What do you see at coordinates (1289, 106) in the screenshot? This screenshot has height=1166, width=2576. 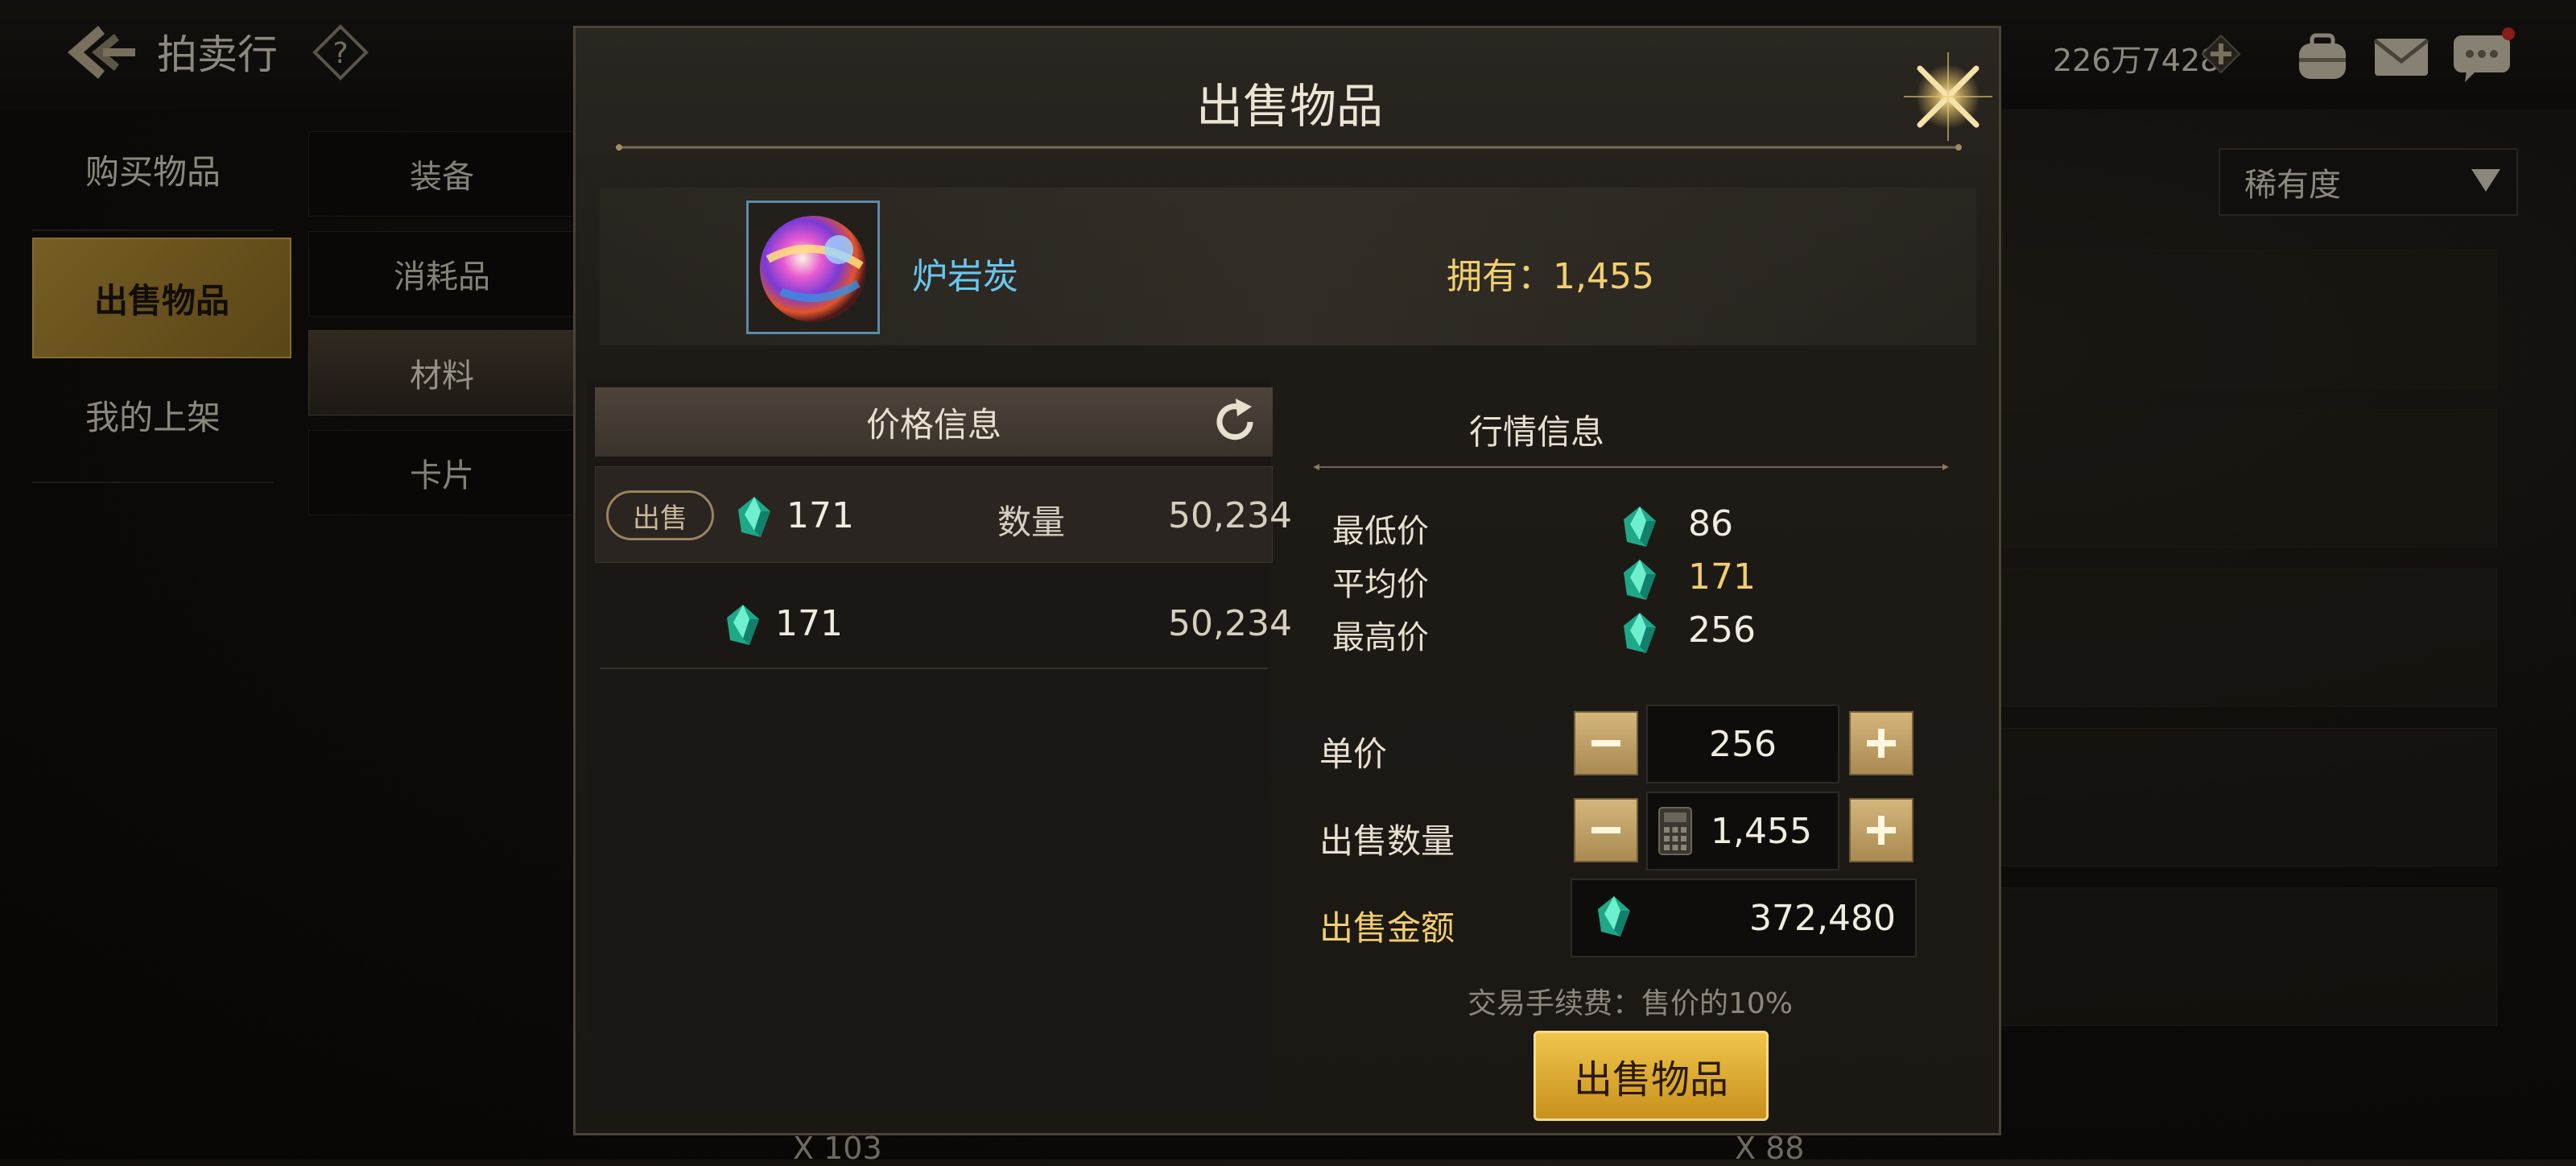 I see `dialog-title: 出售物品` at bounding box center [1289, 106].